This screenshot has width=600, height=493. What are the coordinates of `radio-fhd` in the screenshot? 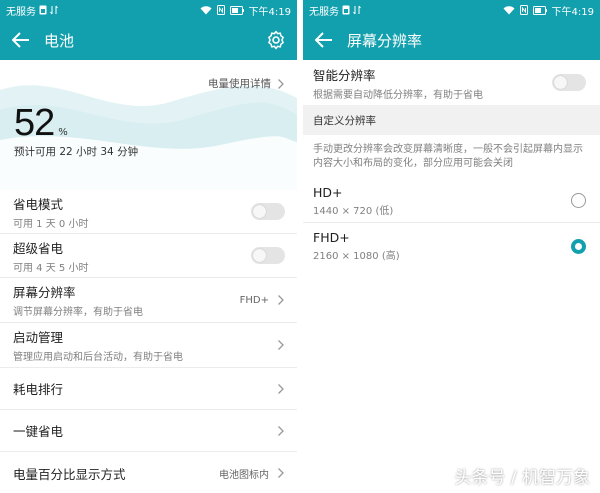 It's located at (578, 246).